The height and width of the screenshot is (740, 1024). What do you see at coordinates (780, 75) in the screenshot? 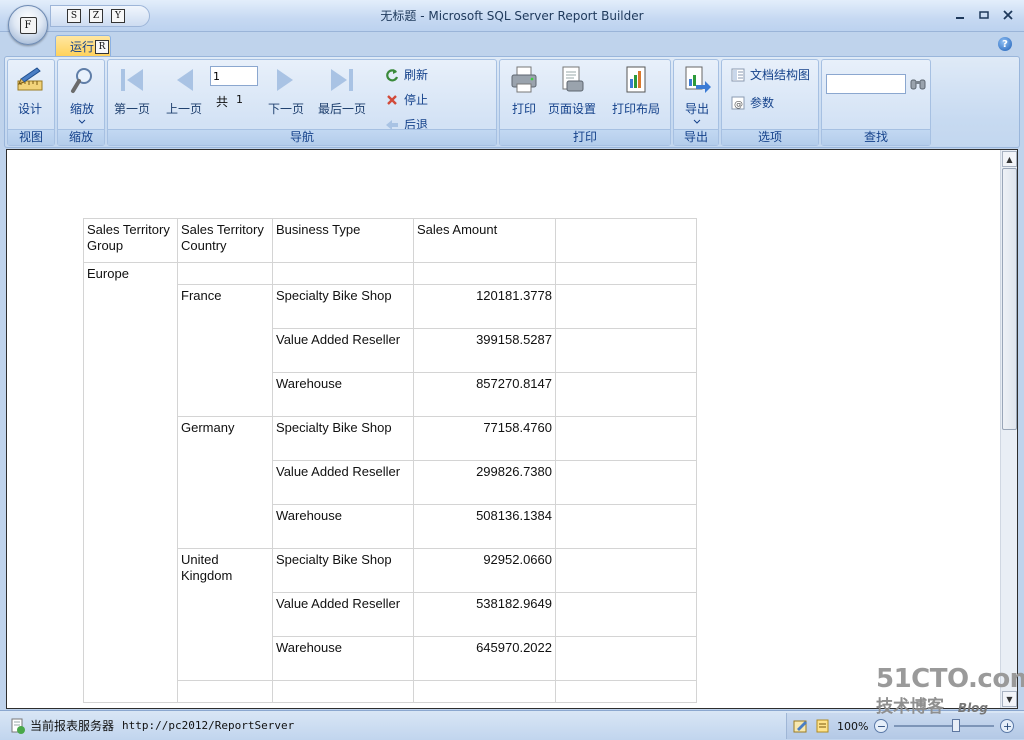
I see `document-map-label: 文档结构图` at bounding box center [780, 75].